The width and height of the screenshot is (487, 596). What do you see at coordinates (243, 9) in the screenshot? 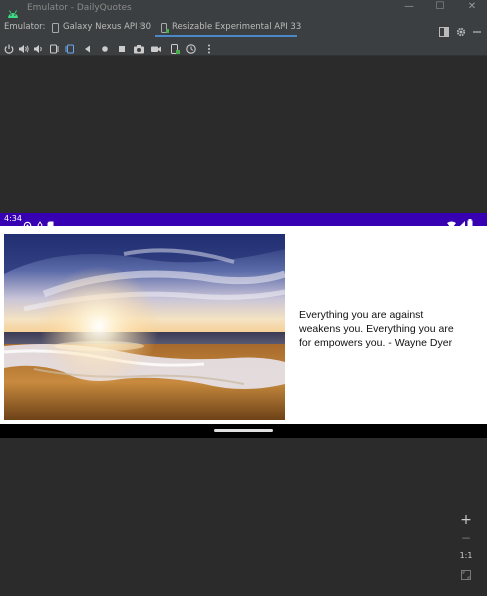
I see `title-bar: Emulator - DailyQuotes — ☐ ✕` at bounding box center [243, 9].